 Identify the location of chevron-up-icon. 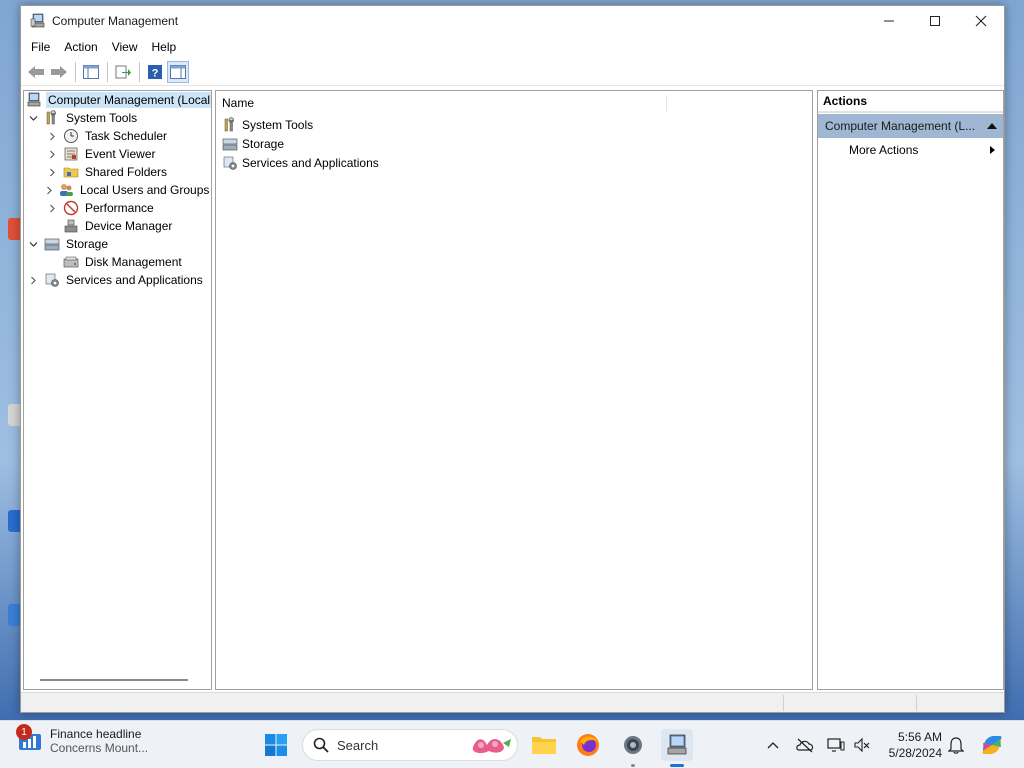
(773, 745).